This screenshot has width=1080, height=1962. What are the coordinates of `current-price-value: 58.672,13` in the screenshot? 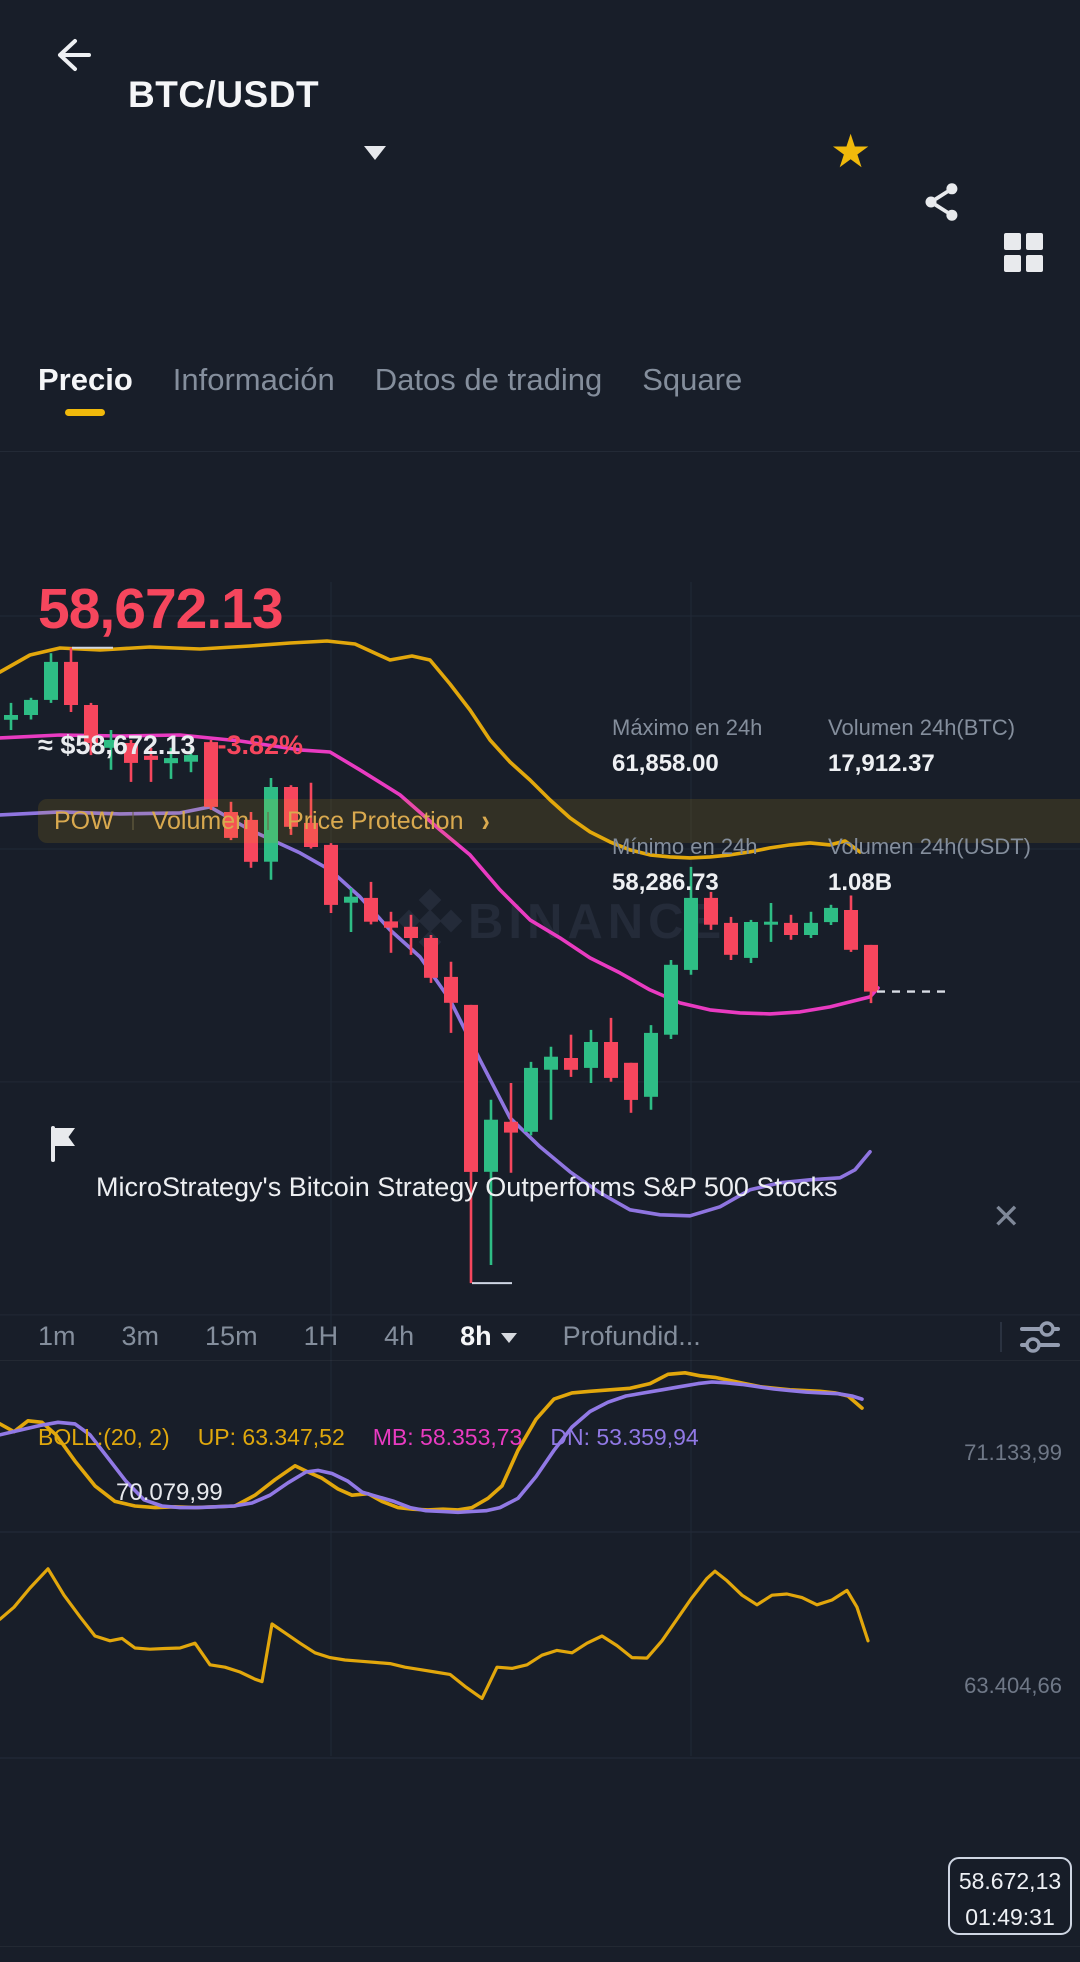 It's located at (1010, 1881).